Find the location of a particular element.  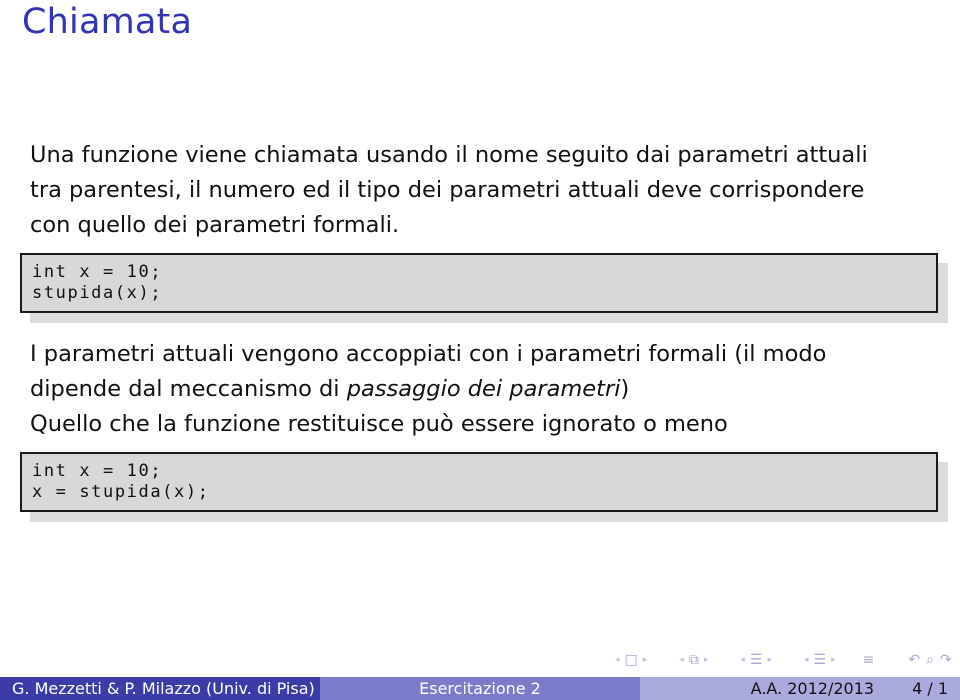

text-segment: dipende dal meccanismo di is located at coordinates (188, 389).